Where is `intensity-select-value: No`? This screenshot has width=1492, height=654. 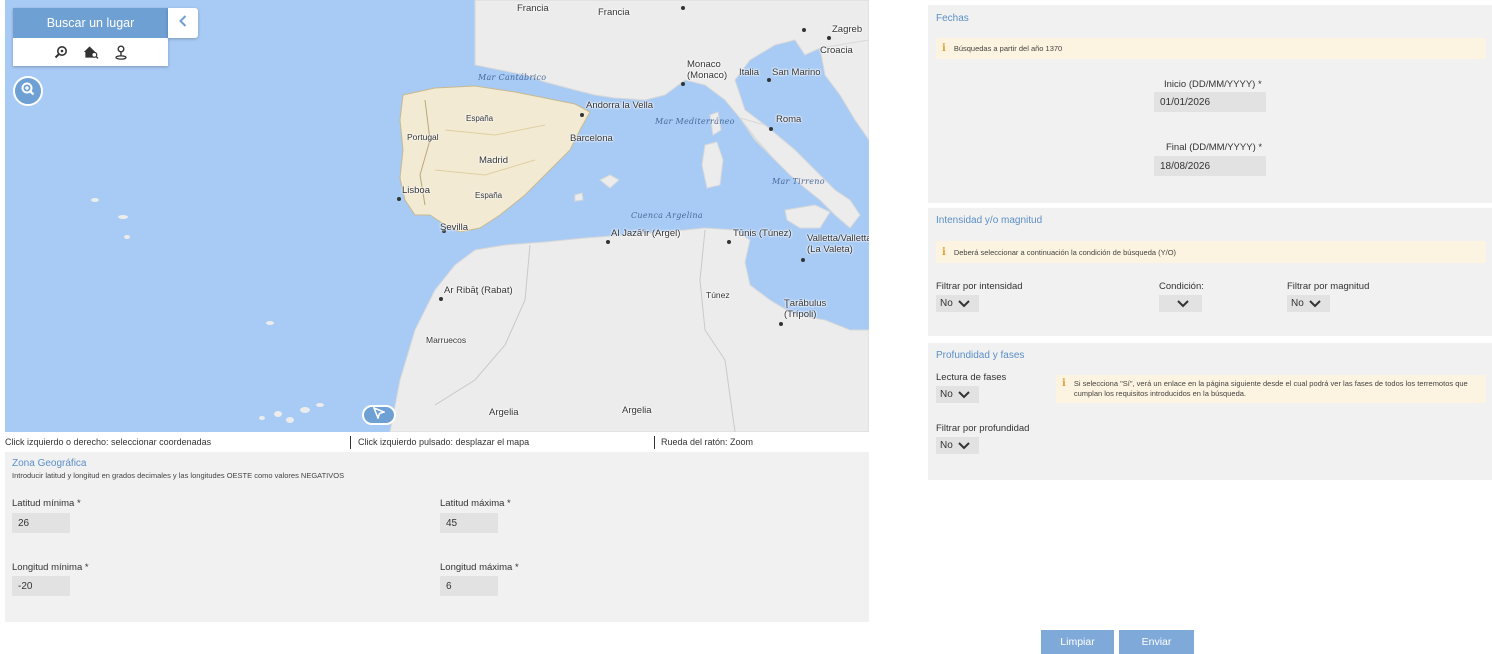
intensity-select-value: No is located at coordinates (946, 303).